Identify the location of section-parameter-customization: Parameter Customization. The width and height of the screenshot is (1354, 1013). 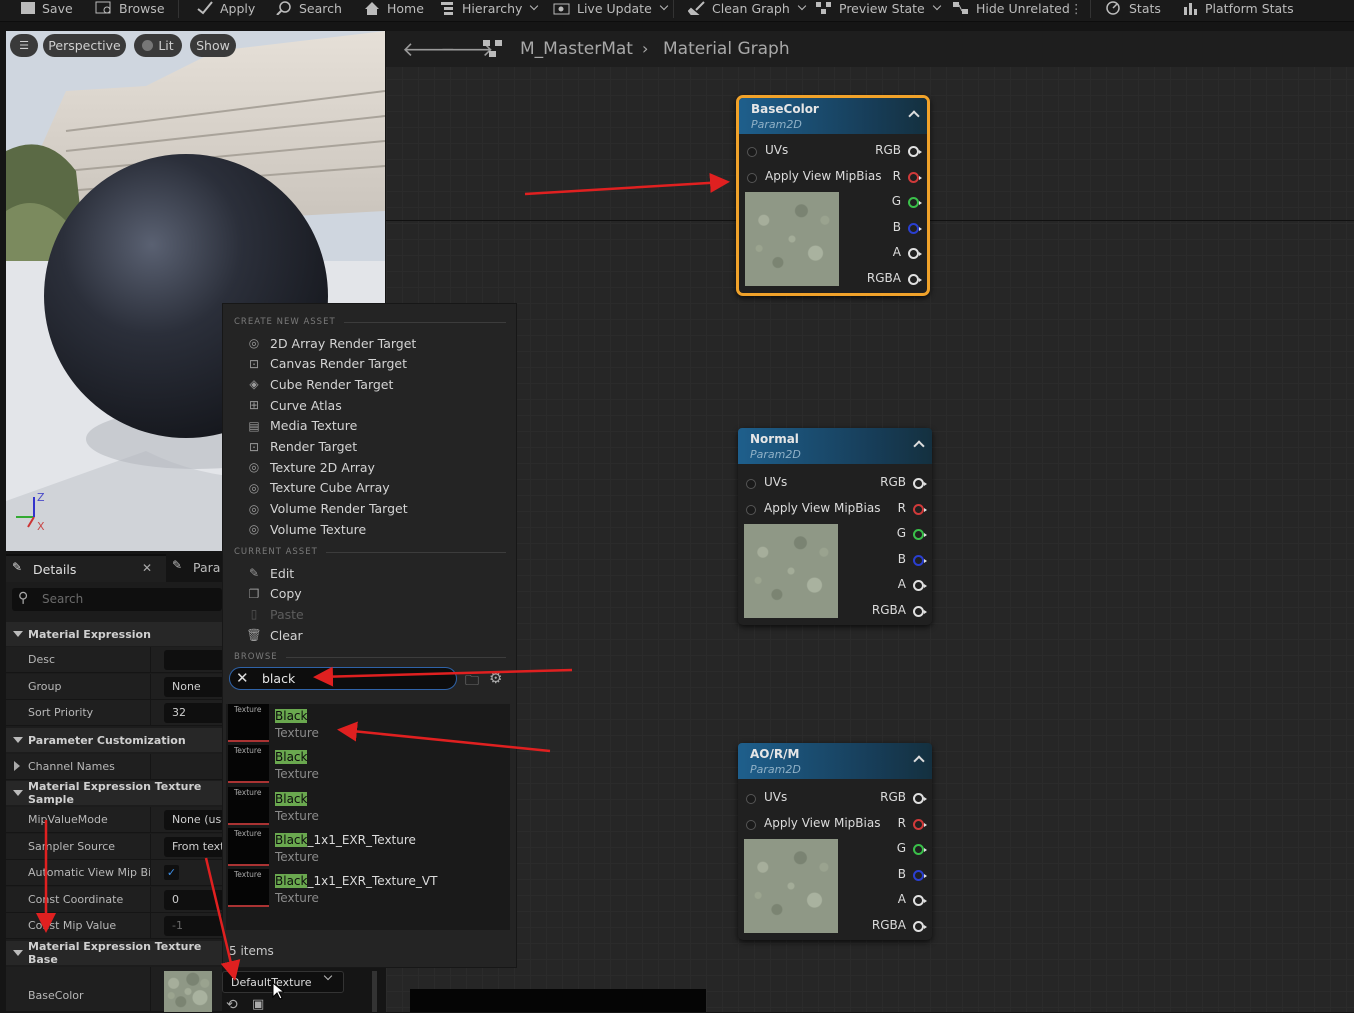
(114, 740).